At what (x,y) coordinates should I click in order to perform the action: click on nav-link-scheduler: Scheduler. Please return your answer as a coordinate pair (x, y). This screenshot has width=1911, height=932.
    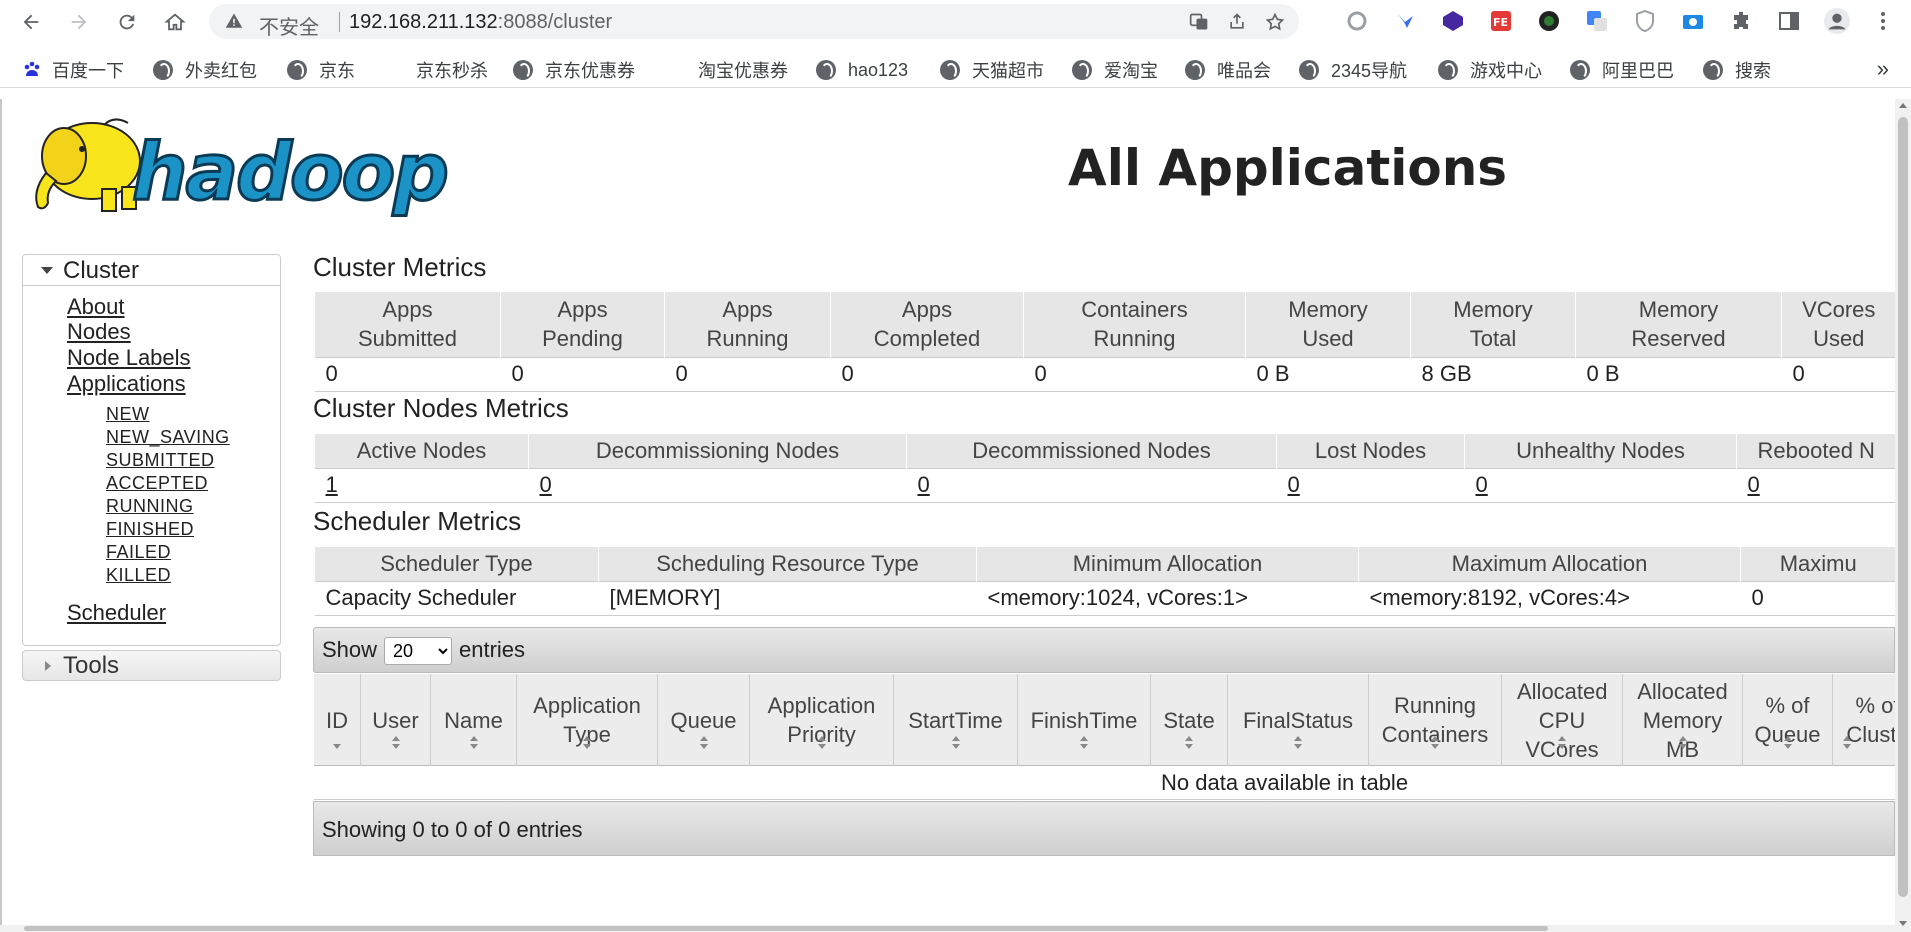
    Looking at the image, I should click on (116, 613).